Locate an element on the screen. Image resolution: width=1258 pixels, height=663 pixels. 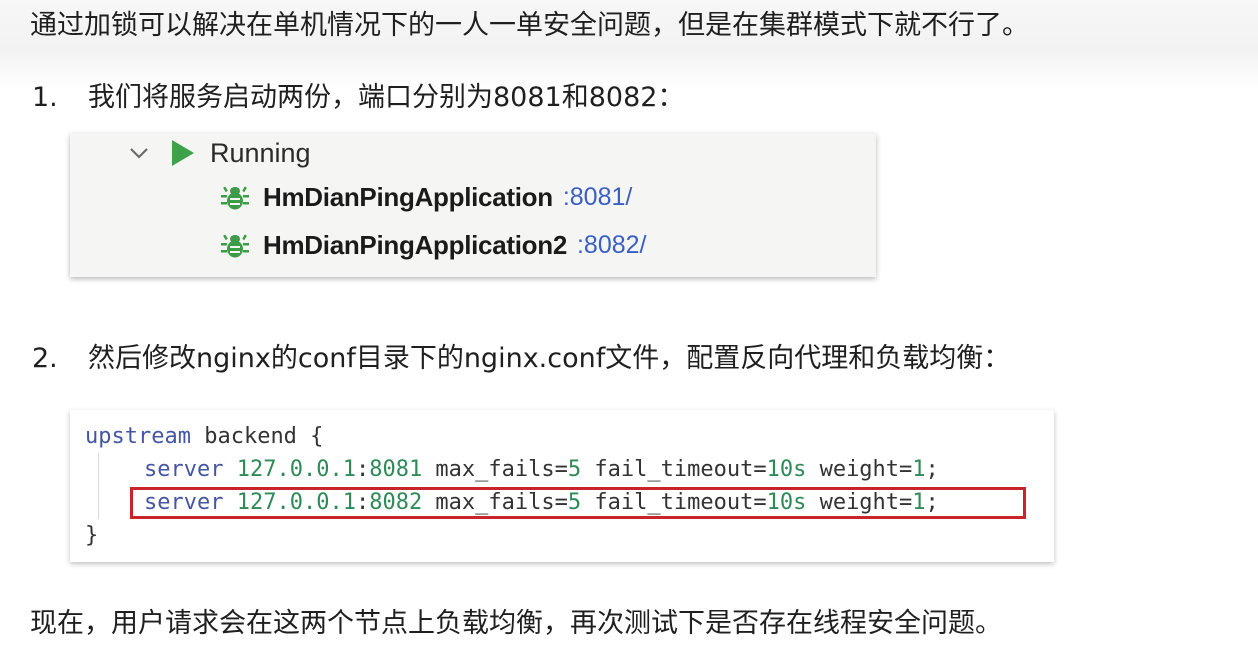
outro-paragraph: 现在，用户请求会在这两个节点上负载均衡，再次测试下是否存在线程安全问题。 is located at coordinates (516, 623).